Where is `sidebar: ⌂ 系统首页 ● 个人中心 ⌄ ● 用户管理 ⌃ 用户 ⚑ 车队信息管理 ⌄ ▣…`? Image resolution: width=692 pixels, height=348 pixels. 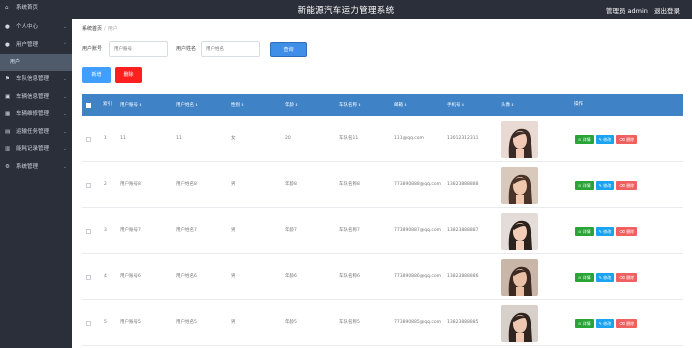 sidebar: ⌂ 系统首页 ● 个人中心 ⌄ ● 用户管理 ⌃ 用户 ⚑ 车队信息管理 ⌄ ▣… is located at coordinates (36, 174).